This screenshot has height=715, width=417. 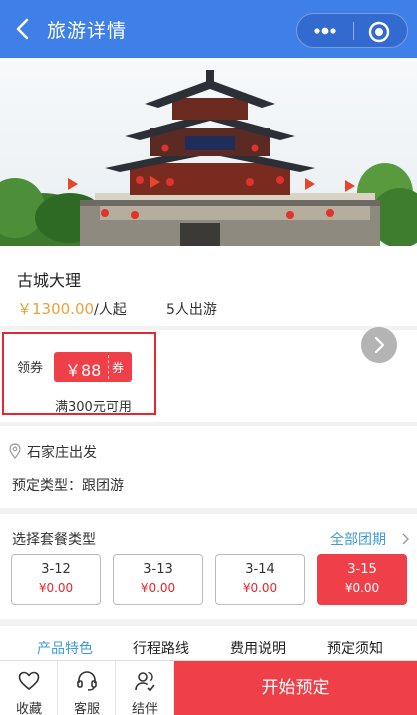 What do you see at coordinates (87, 681) in the screenshot?
I see `headset-icon` at bounding box center [87, 681].